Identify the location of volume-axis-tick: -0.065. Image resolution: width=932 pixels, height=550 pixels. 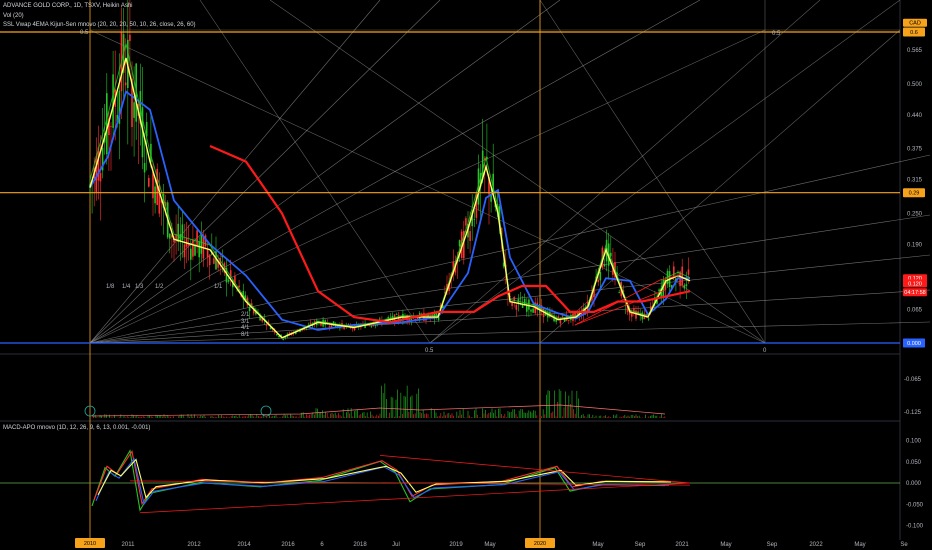
(913, 380).